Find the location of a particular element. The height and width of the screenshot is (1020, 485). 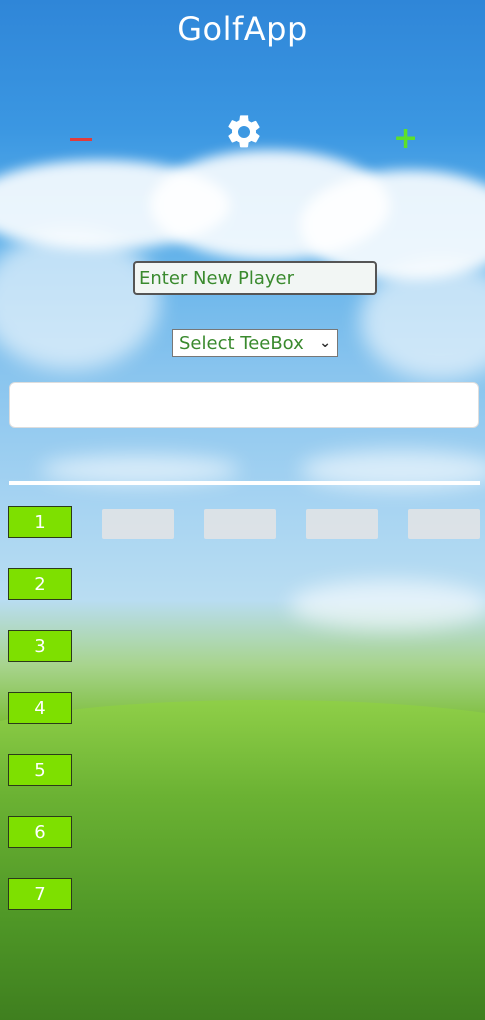

divider is located at coordinates (244, 483).